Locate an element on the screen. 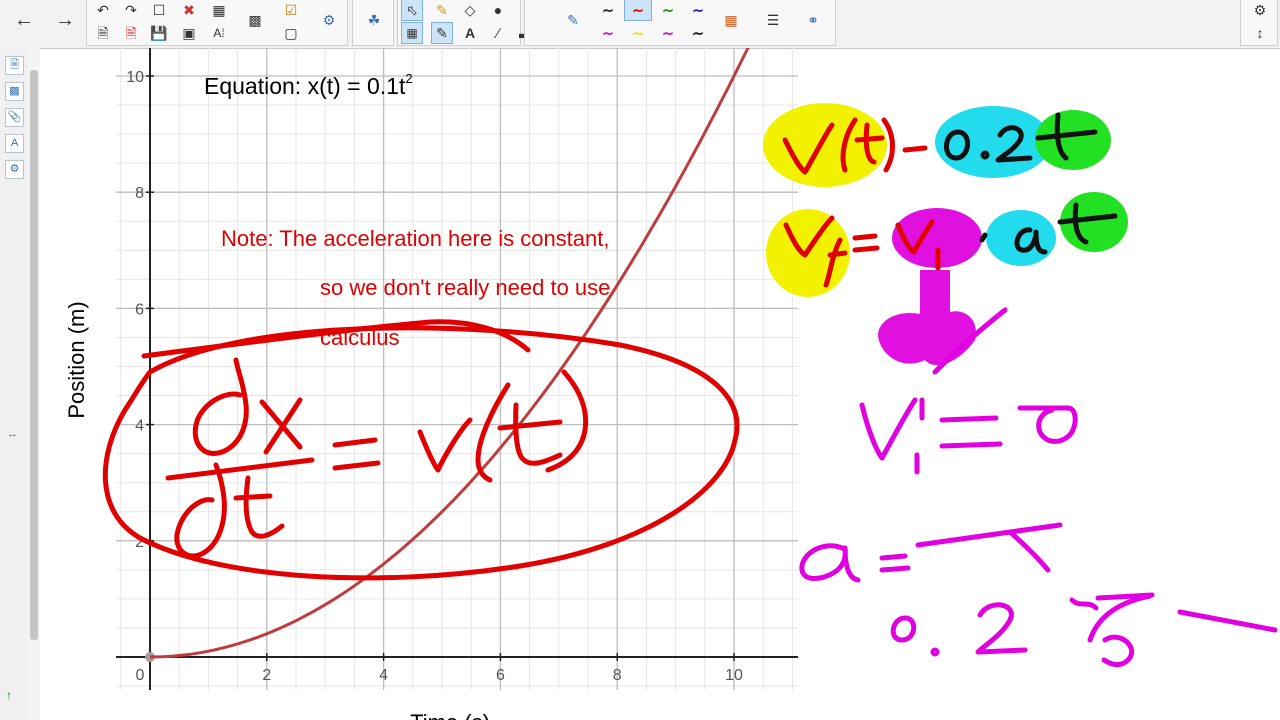  x-tick-label: 2 is located at coordinates (266, 675).